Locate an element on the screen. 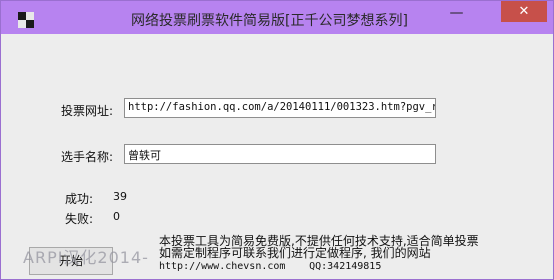  minimize-button: — is located at coordinates (456, 11).